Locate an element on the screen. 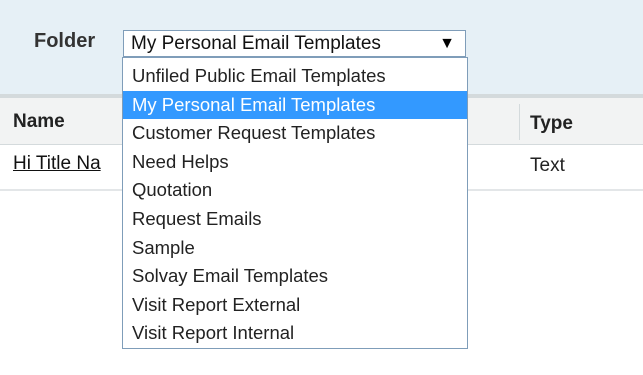  column-header-name: Name is located at coordinates (39, 122).